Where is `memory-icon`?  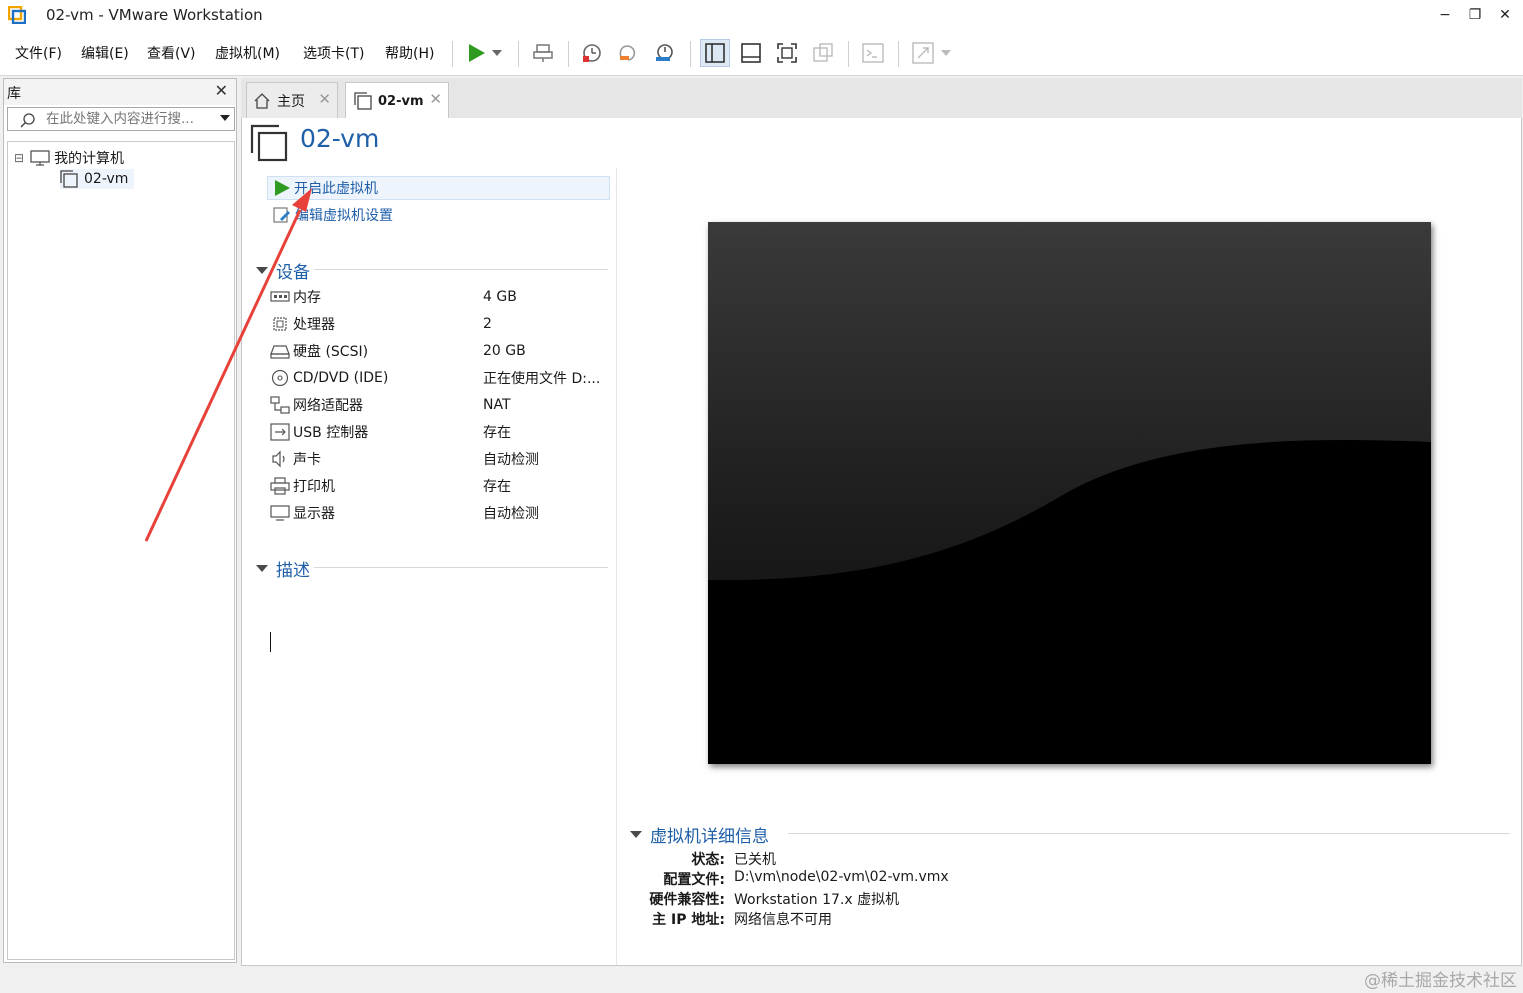 memory-icon is located at coordinates (280, 296).